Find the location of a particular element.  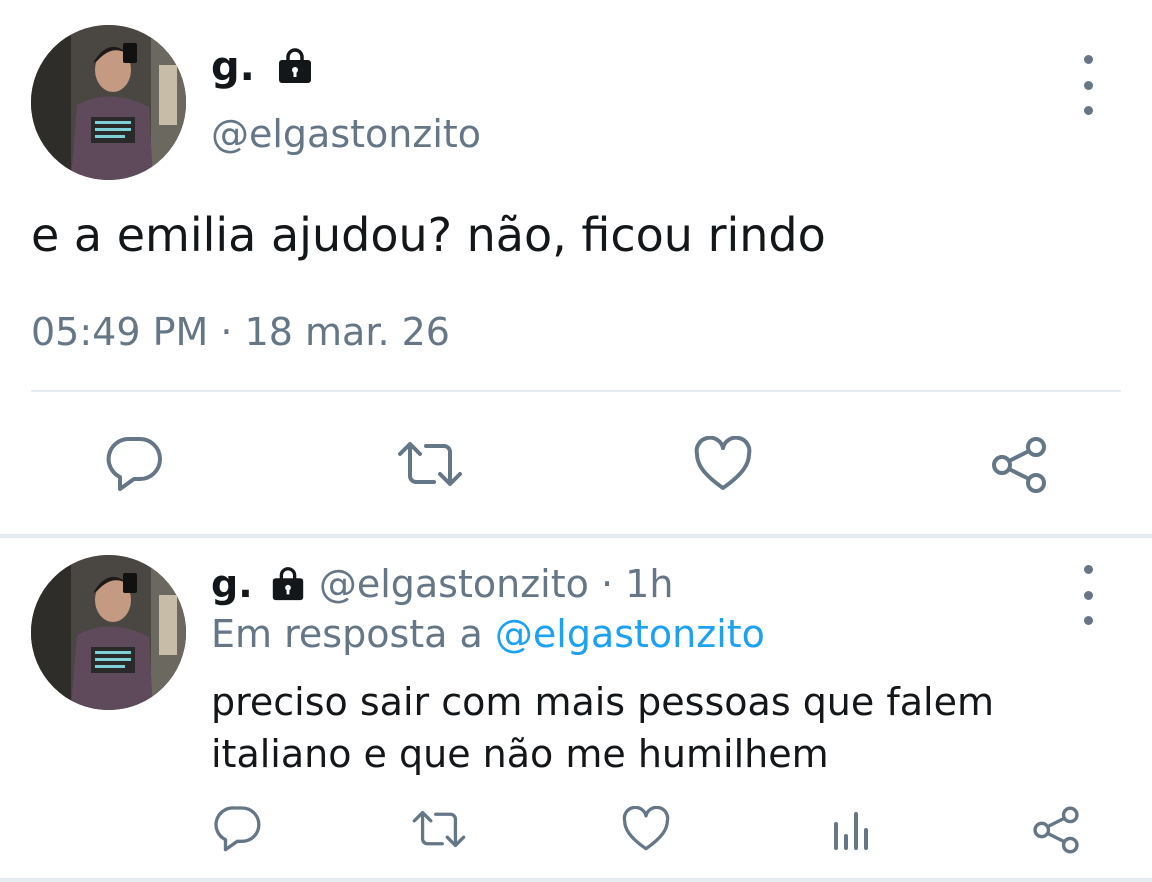

reply-avatar is located at coordinates (108, 632).